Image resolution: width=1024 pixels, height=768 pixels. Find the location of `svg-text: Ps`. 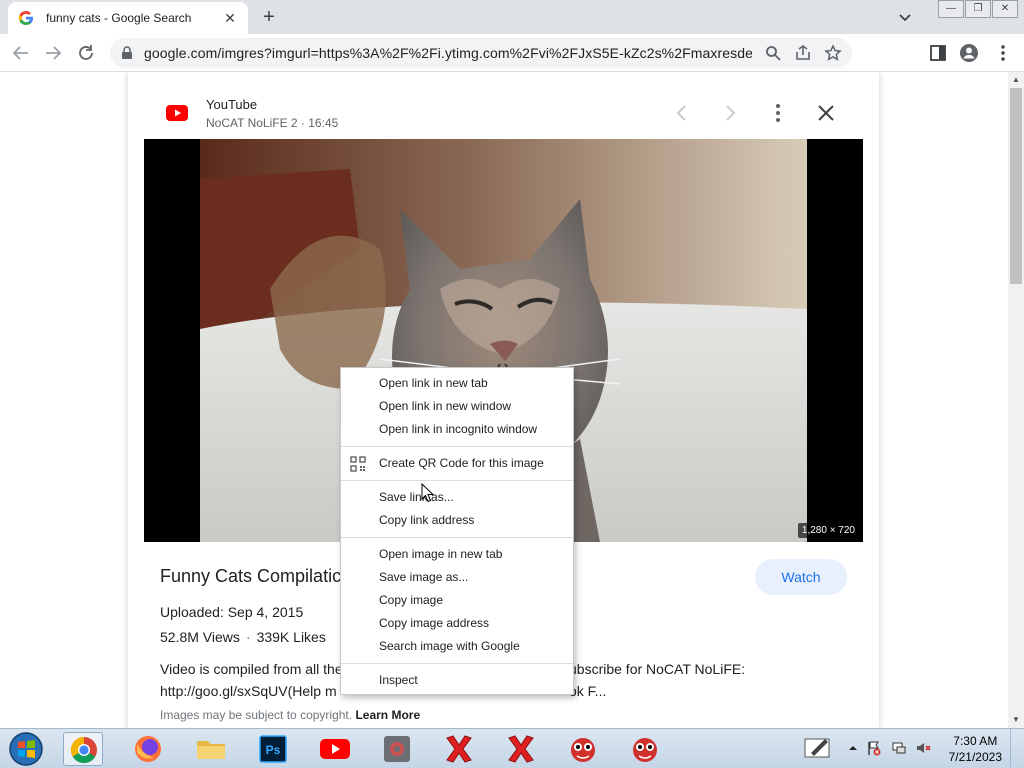

svg-text: Ps is located at coordinates (273, 750).